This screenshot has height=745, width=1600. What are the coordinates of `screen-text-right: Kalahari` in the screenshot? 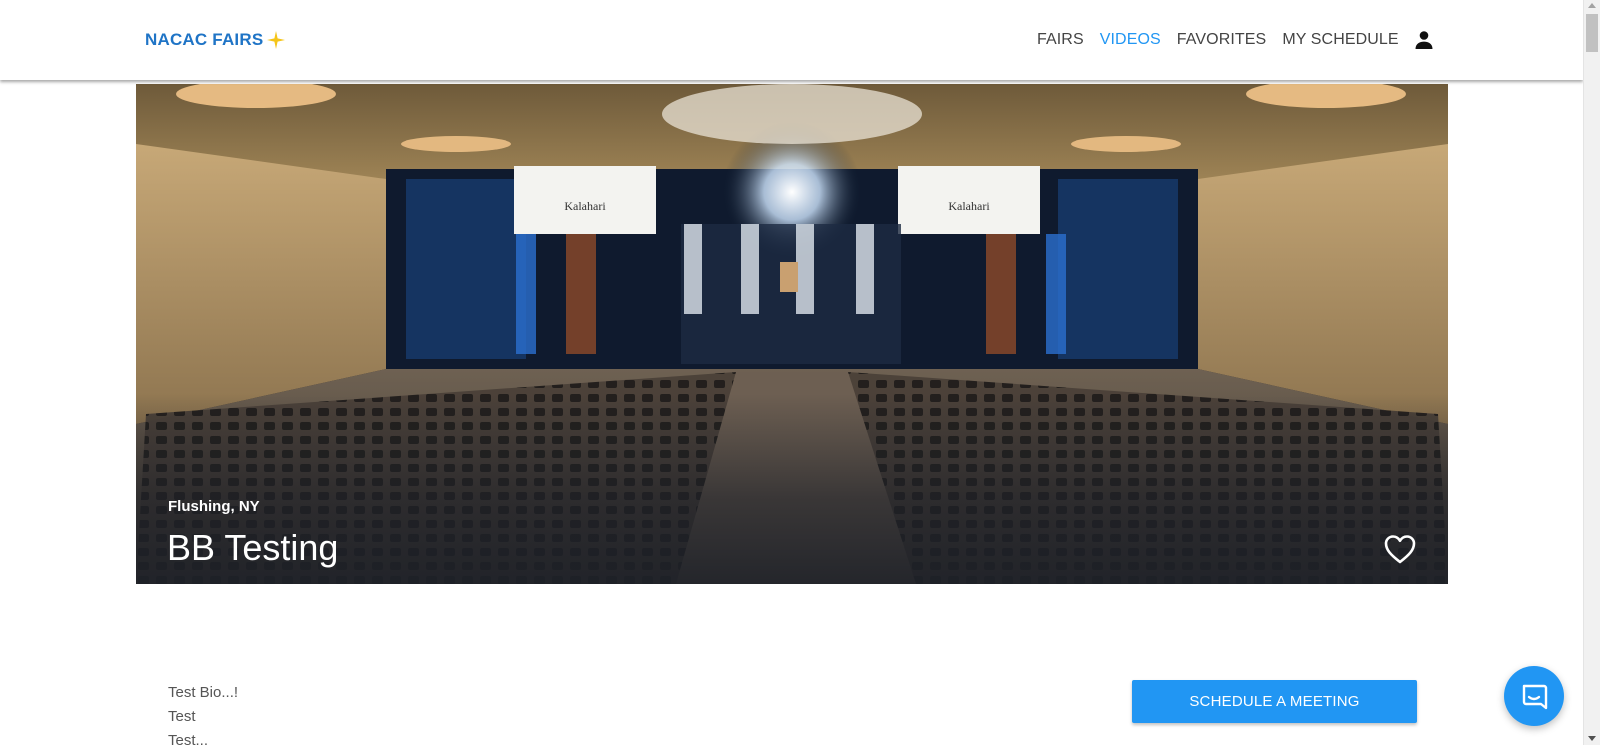 It's located at (969, 206).